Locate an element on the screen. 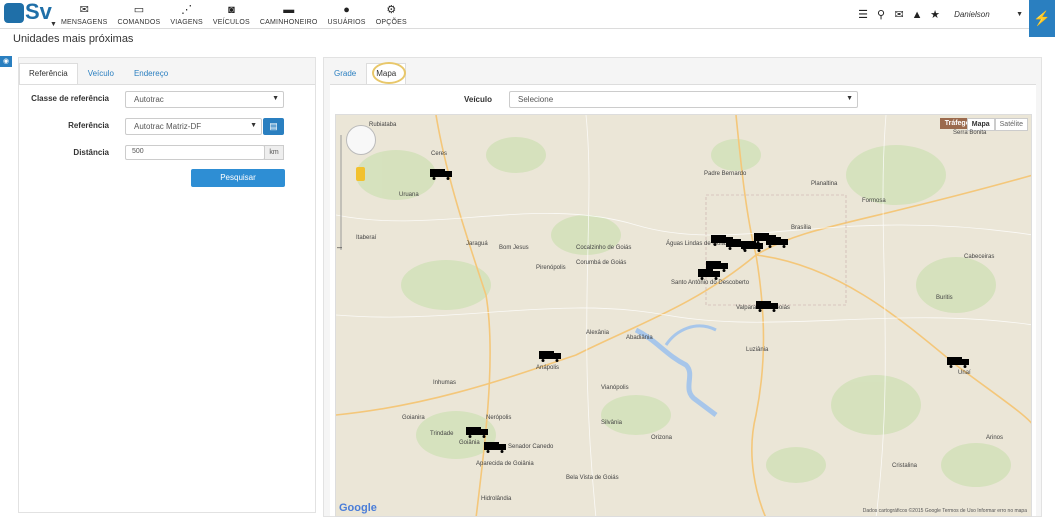 The height and width of the screenshot is (521, 1055). map-place-label: Corumbá de Goiás is located at coordinates (601, 263).